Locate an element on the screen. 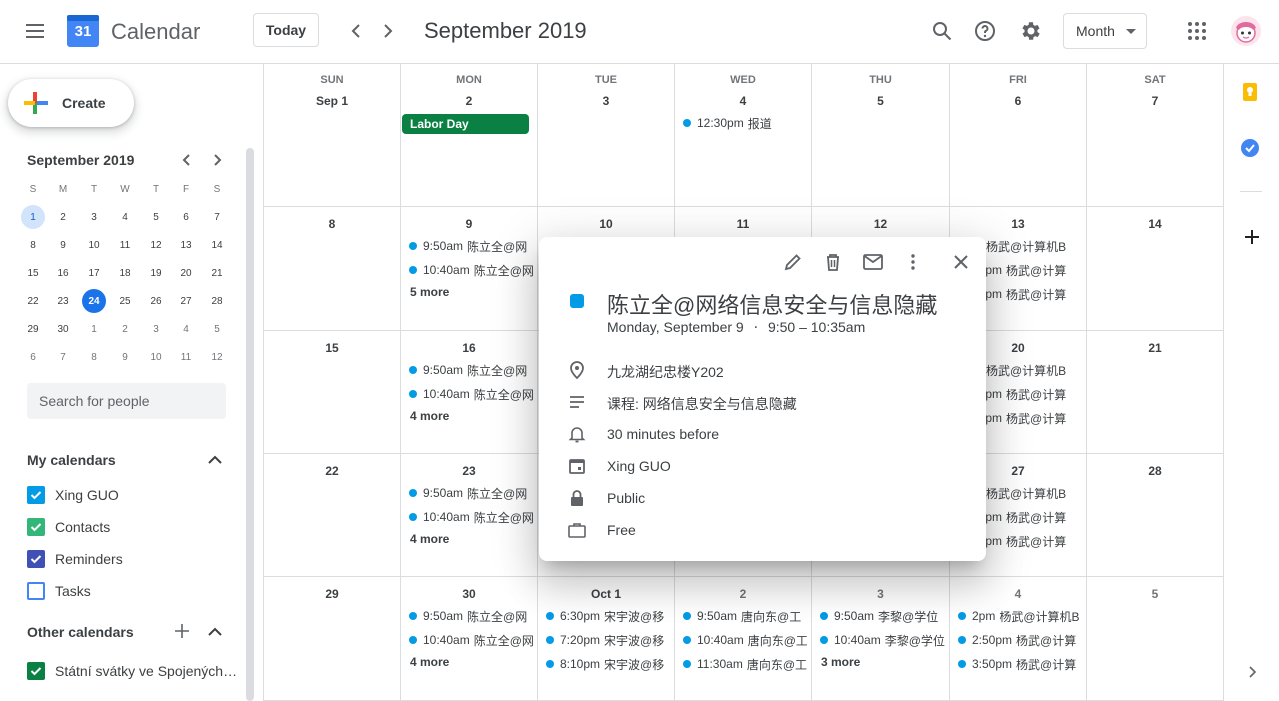  mini-cal-day: 23 is located at coordinates (63, 301).